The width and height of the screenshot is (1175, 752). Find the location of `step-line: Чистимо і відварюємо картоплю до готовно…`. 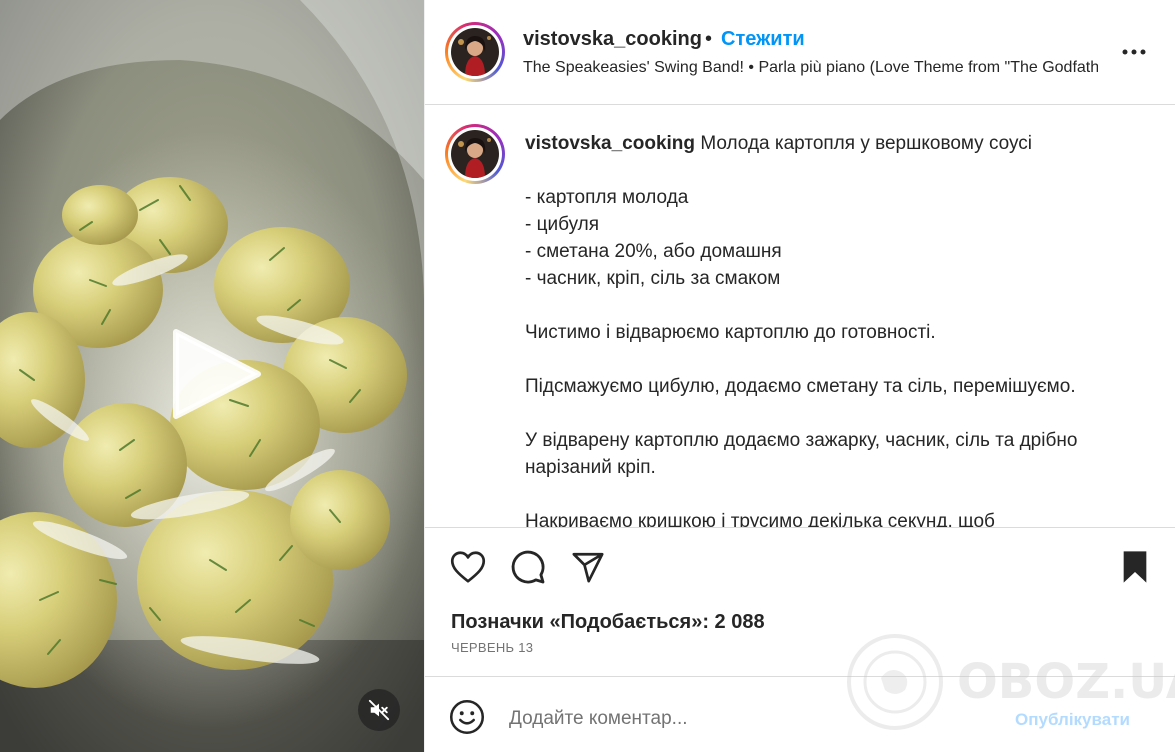

step-line: Чистимо і відварюємо картоплю до готовно… is located at coordinates (730, 332).